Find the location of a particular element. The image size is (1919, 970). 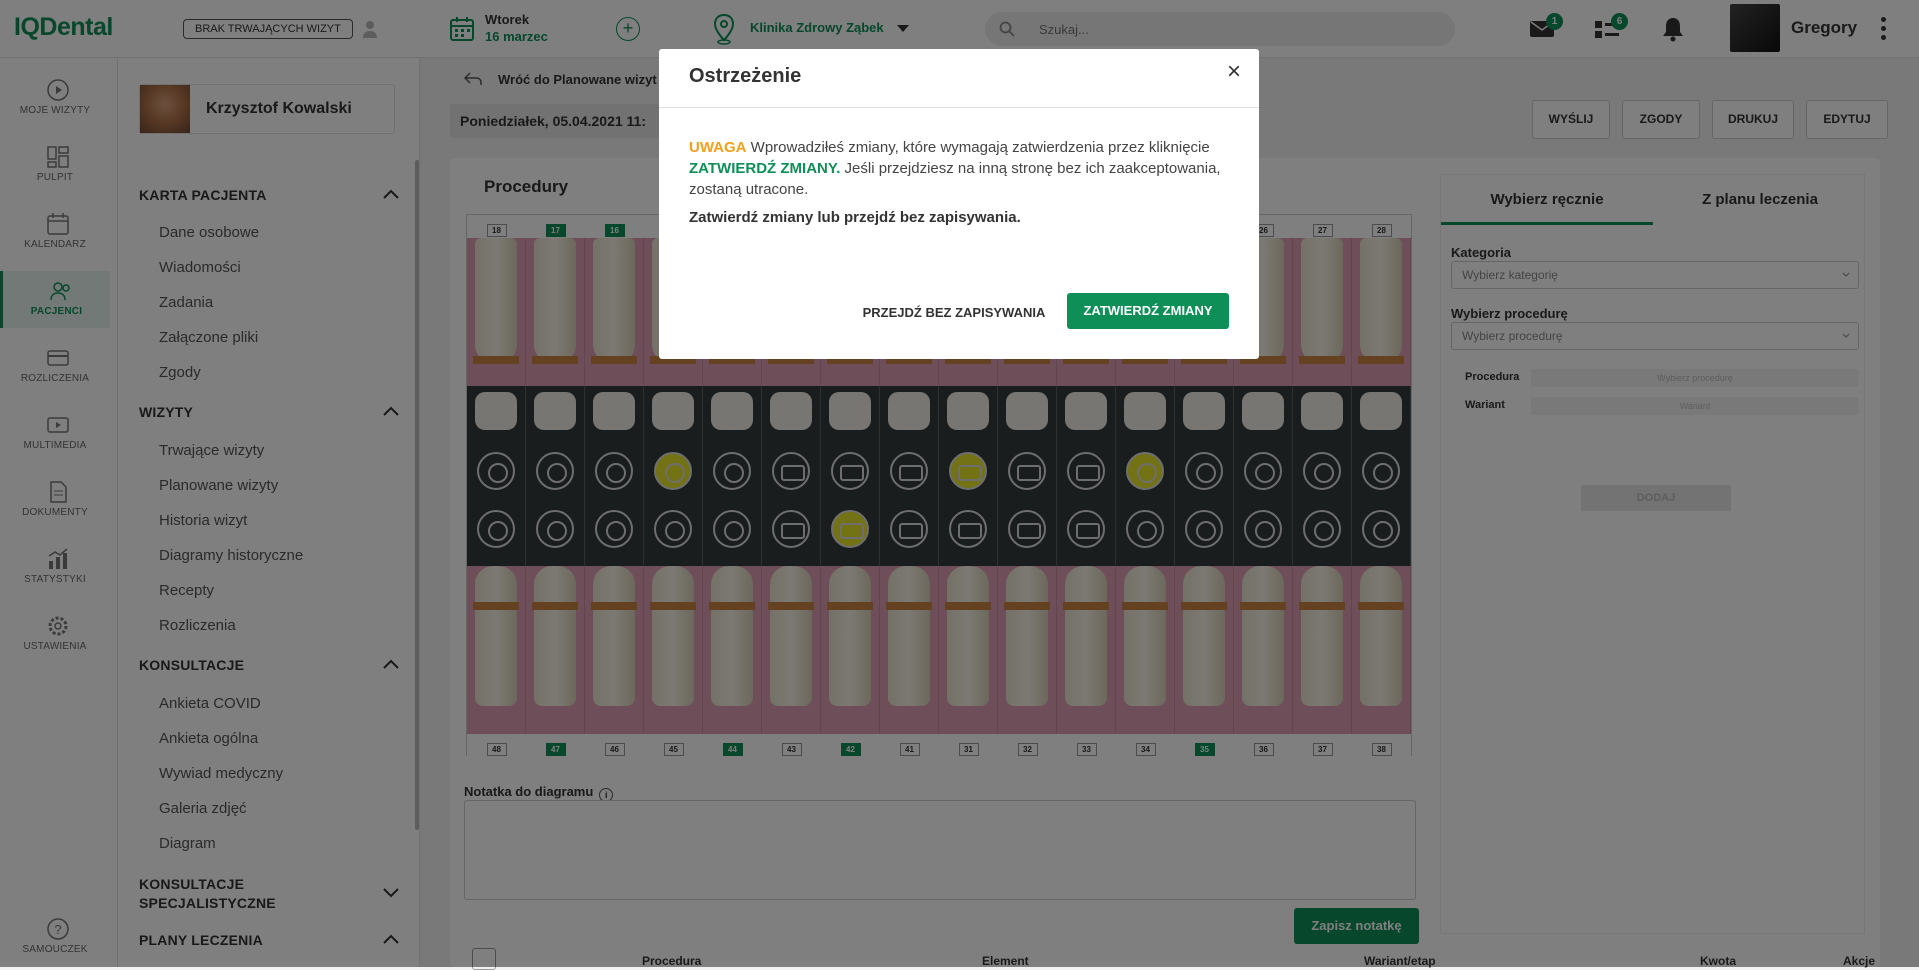

warning-word: UWAGA is located at coordinates (718, 147).